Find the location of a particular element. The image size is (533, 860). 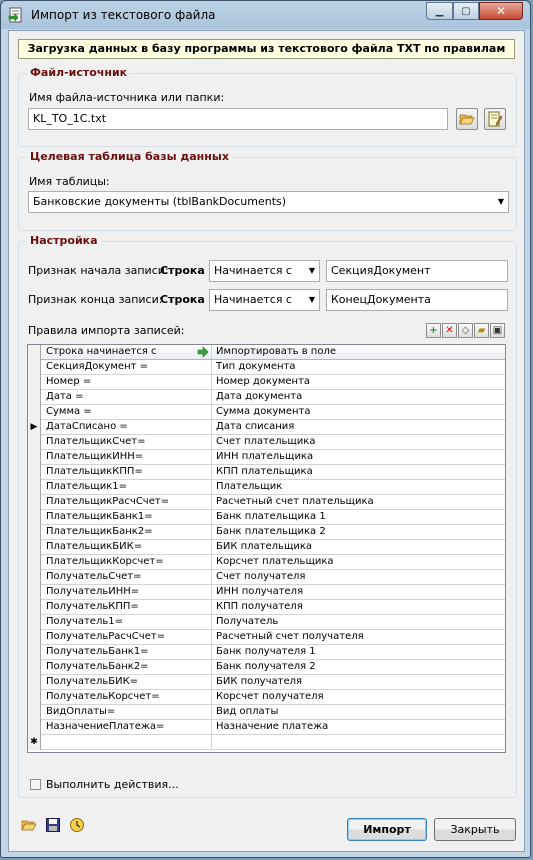

cell-line-starts: ПлательщикСчет= is located at coordinates (127, 442).